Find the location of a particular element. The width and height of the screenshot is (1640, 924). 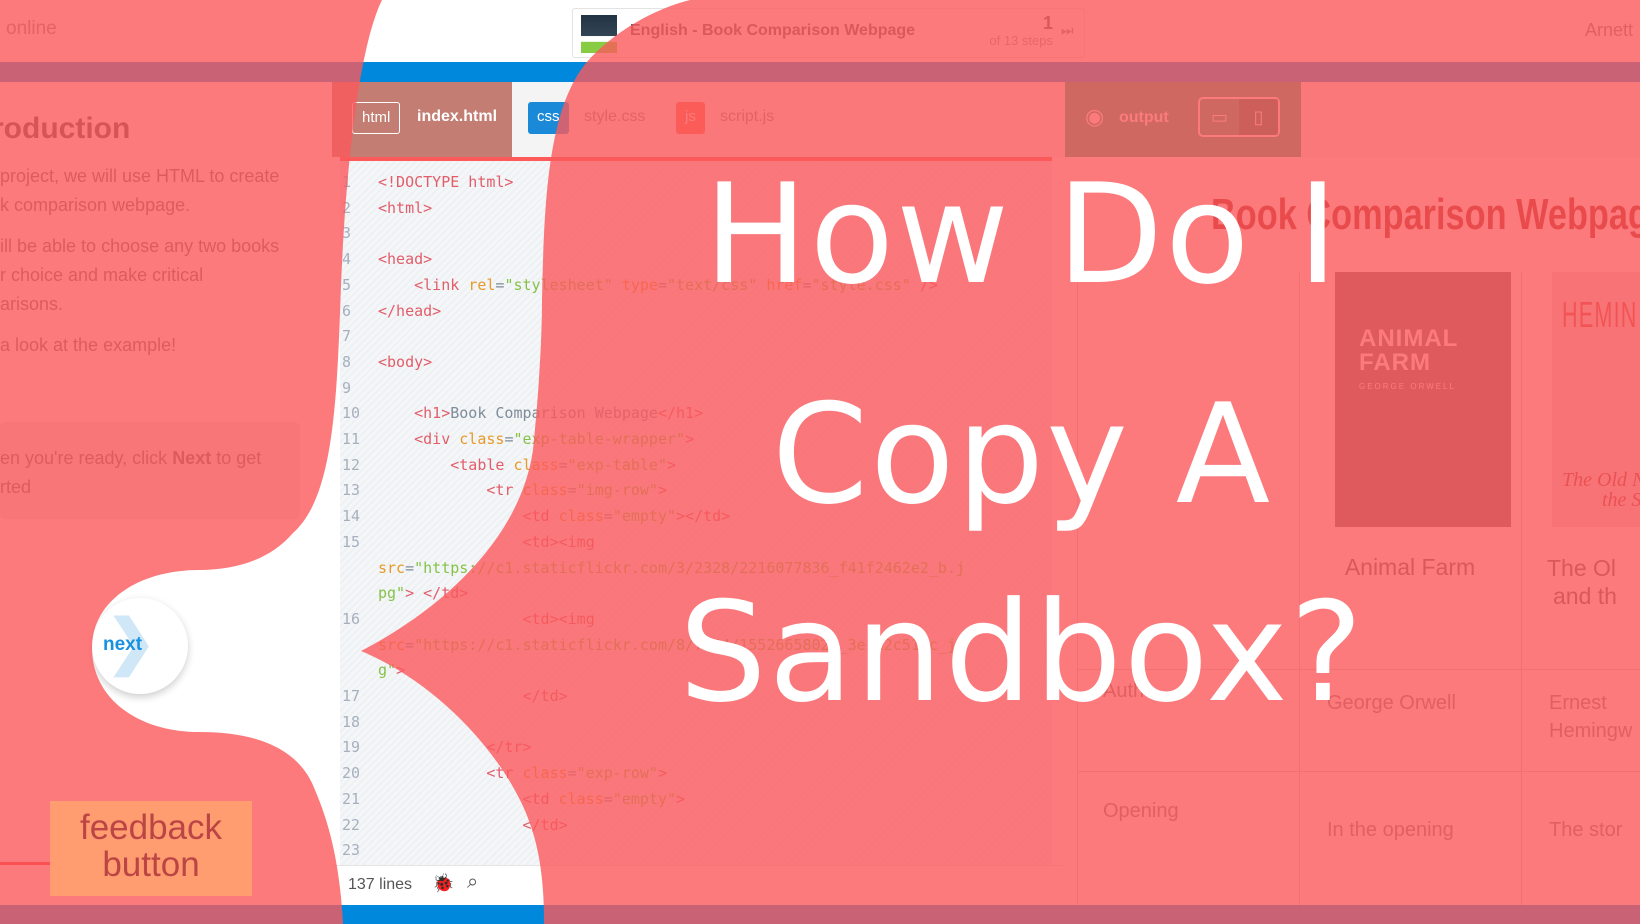

author-cell: Ernest Hemingw is located at coordinates (1590, 717).